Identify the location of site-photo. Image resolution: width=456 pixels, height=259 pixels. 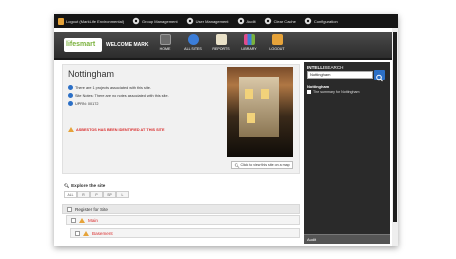
(260, 112).